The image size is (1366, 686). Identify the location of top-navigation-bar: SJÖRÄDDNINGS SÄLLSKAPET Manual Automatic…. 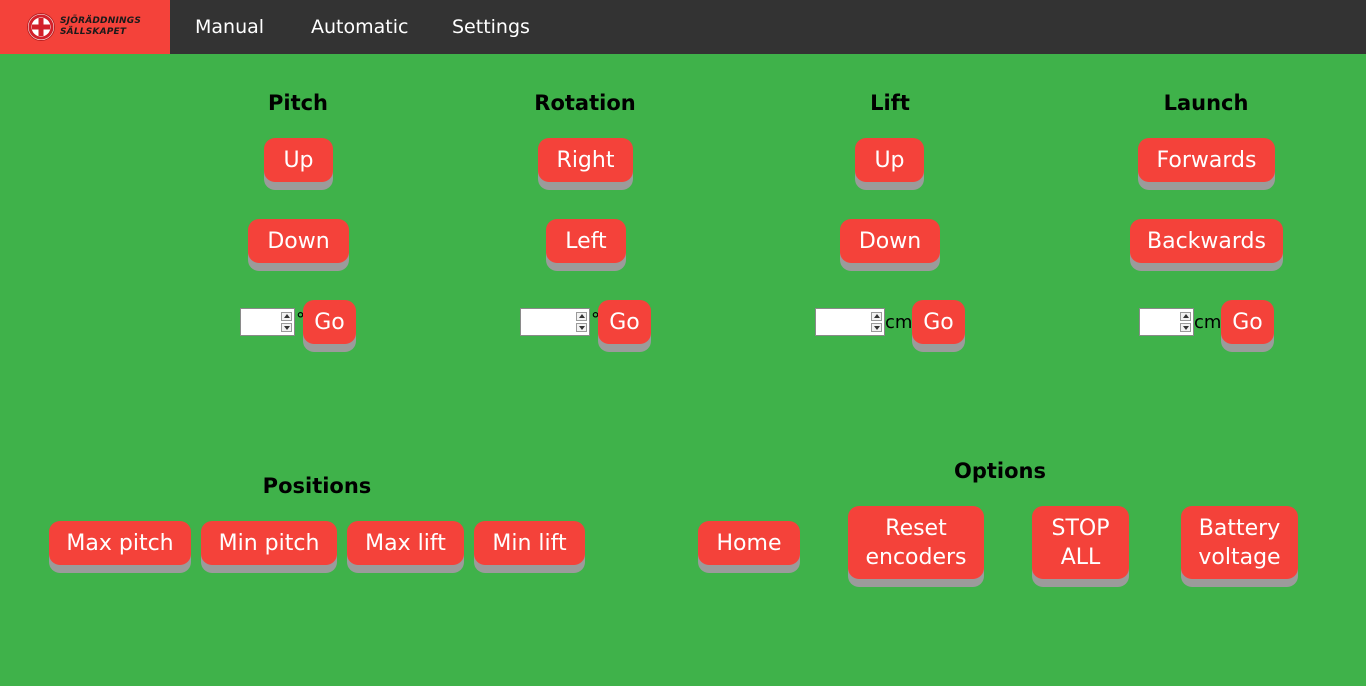
(683, 27).